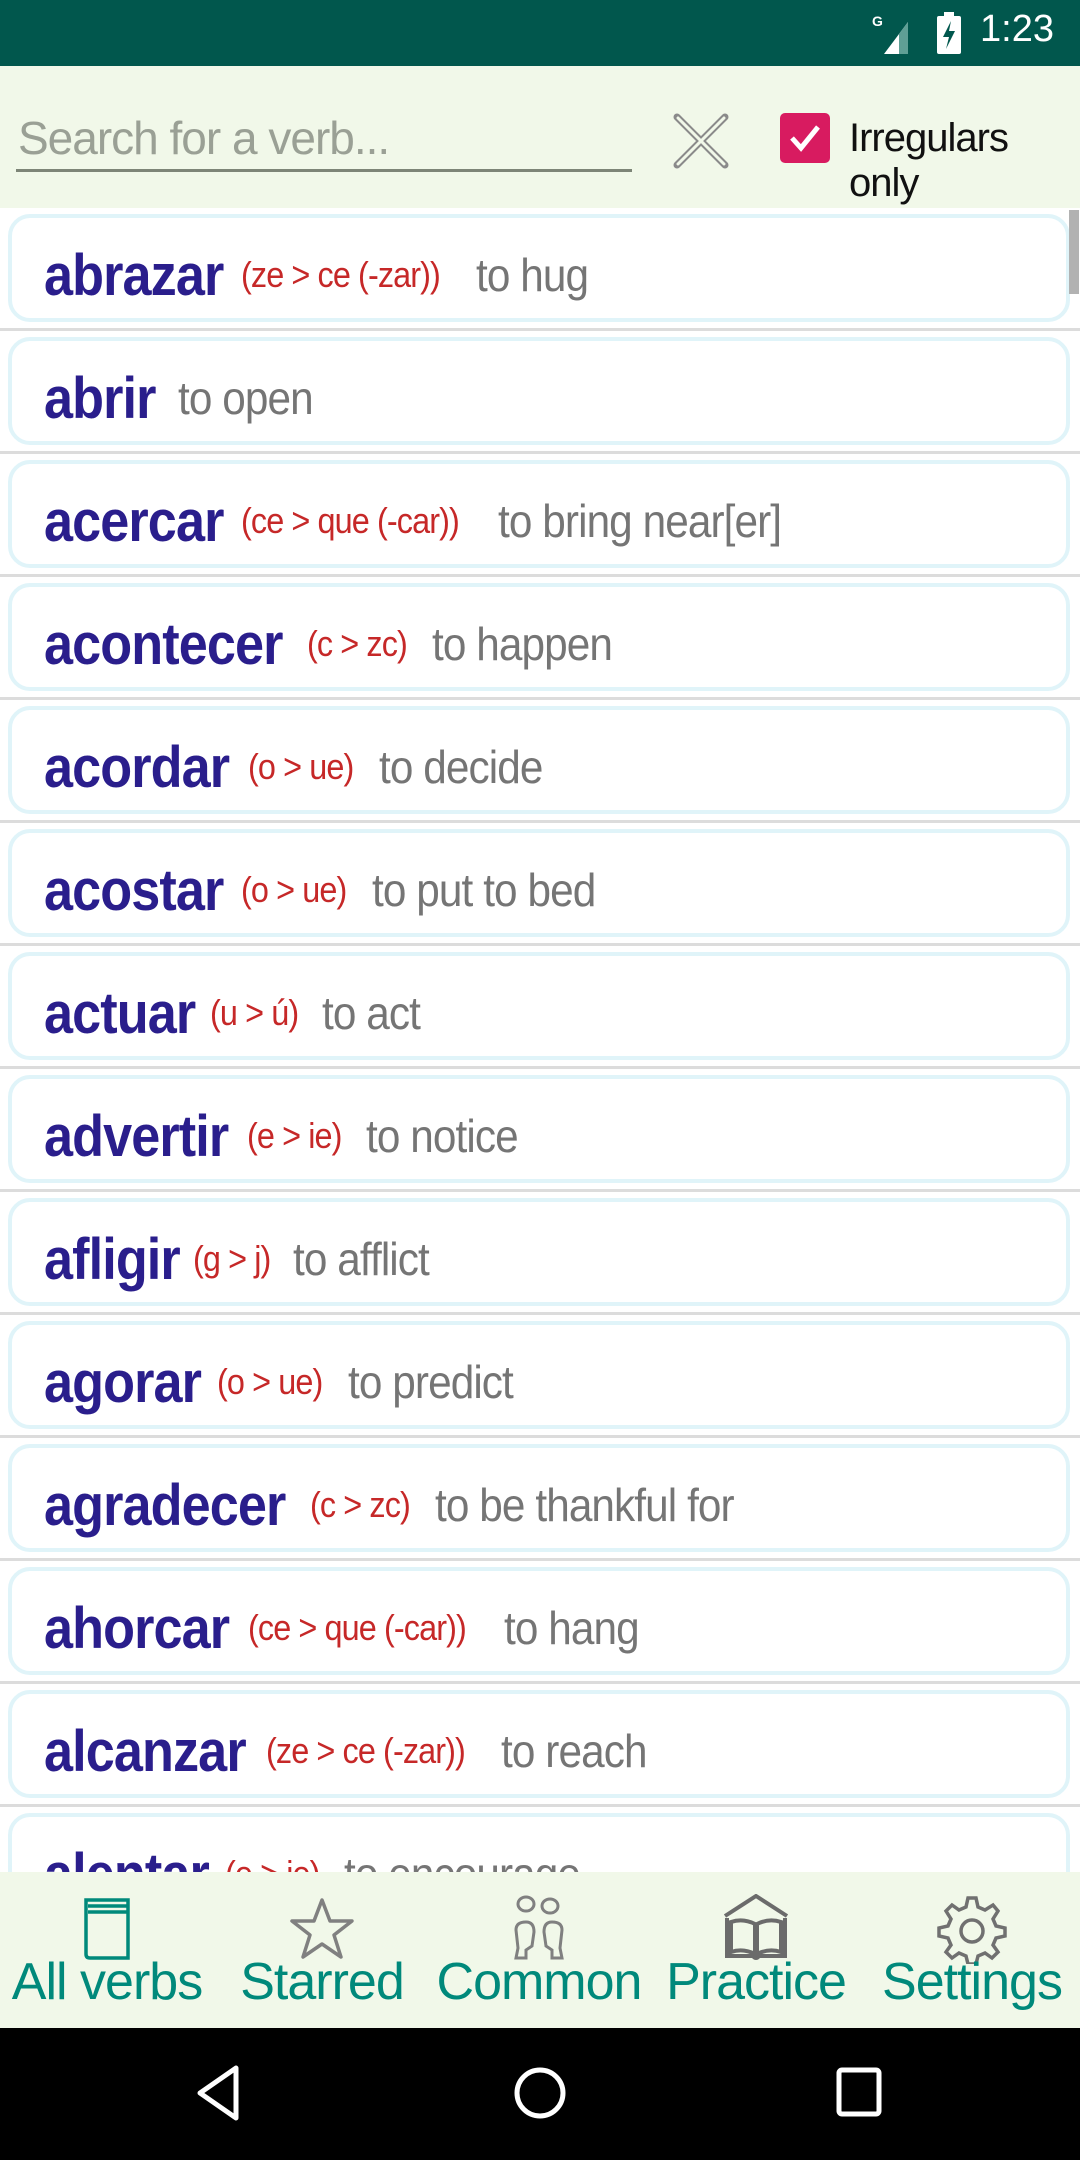 The height and width of the screenshot is (2160, 1080). What do you see at coordinates (540, 33) in the screenshot?
I see `status-bar: G 1:23` at bounding box center [540, 33].